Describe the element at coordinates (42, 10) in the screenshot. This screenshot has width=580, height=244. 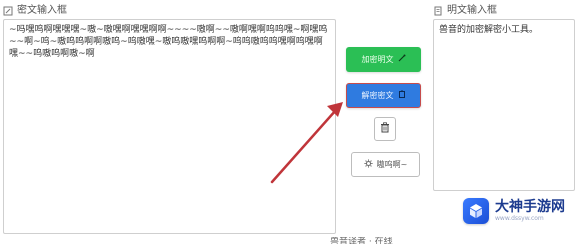
I see `ciphertext-label-text: 密文输入框` at that location.